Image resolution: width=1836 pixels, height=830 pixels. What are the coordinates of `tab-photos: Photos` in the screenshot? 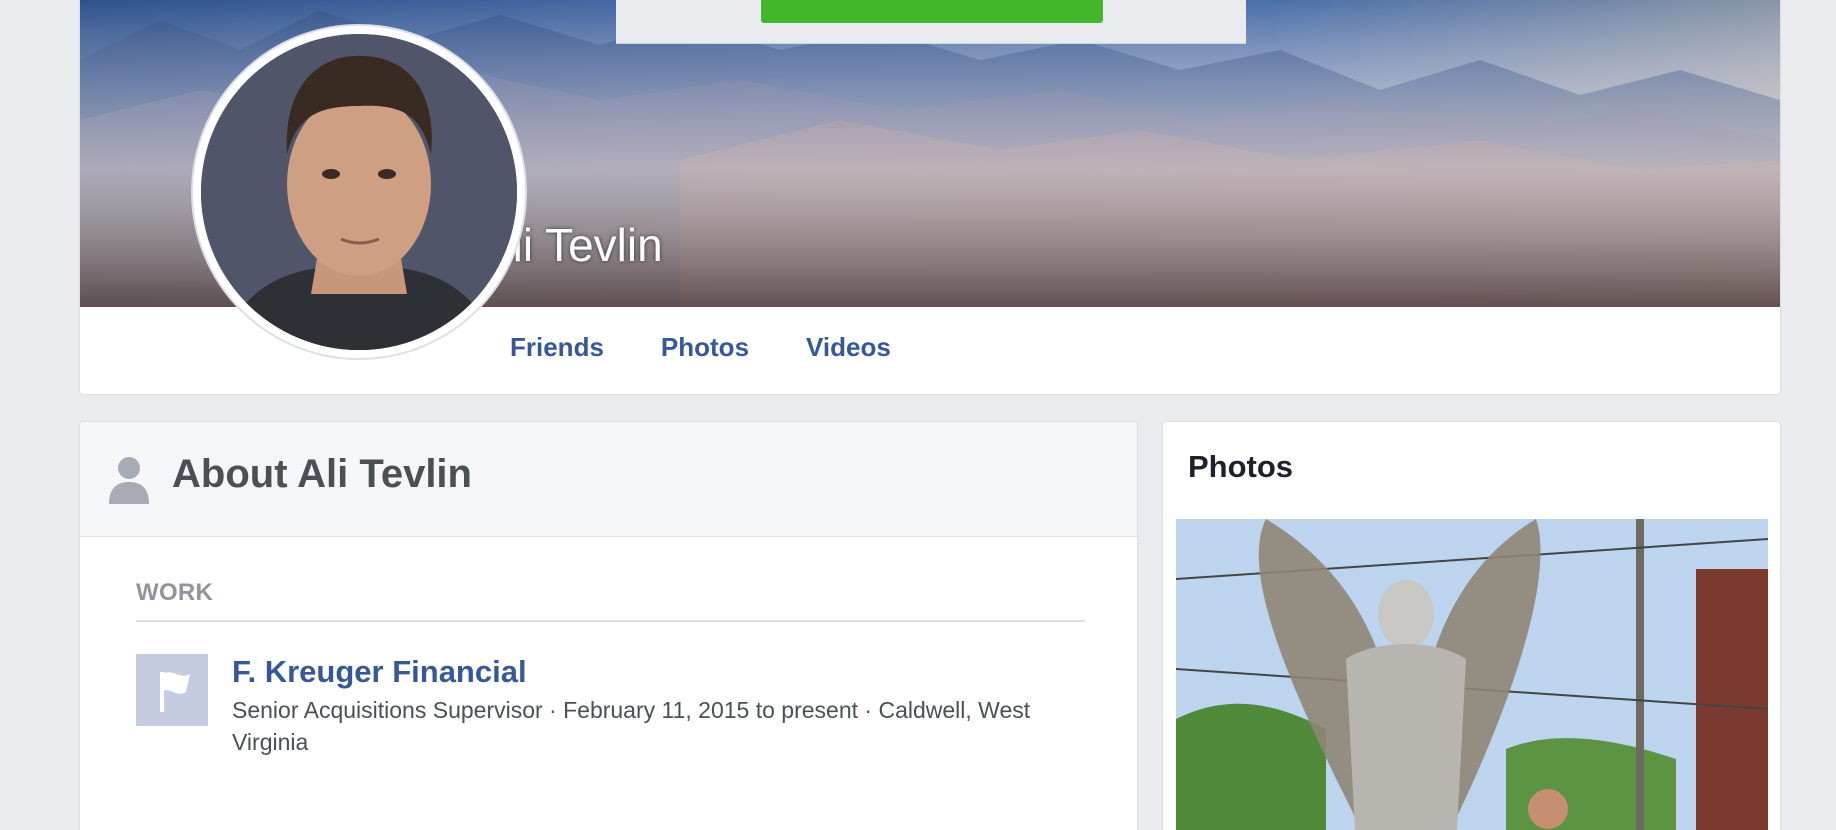 It's located at (705, 347).